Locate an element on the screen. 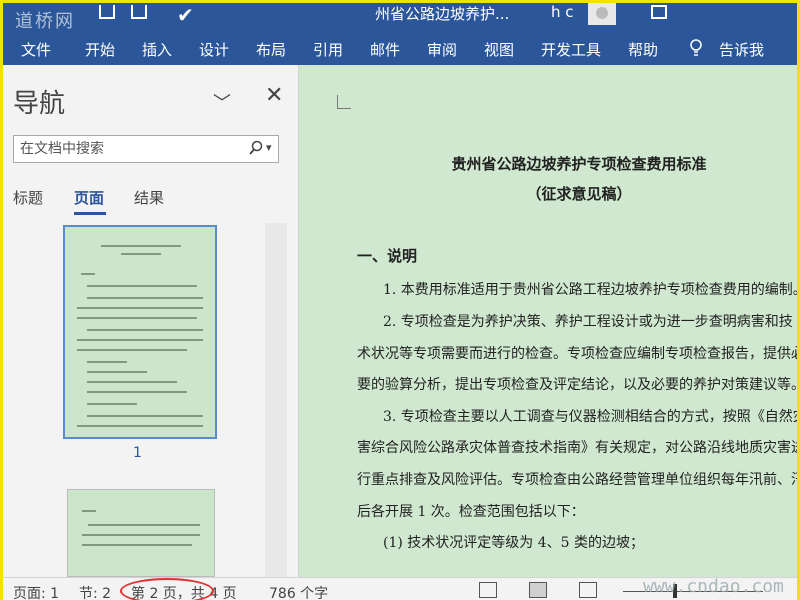 This screenshot has height=600, width=800. tab-file: 文件 is located at coordinates (36, 49).